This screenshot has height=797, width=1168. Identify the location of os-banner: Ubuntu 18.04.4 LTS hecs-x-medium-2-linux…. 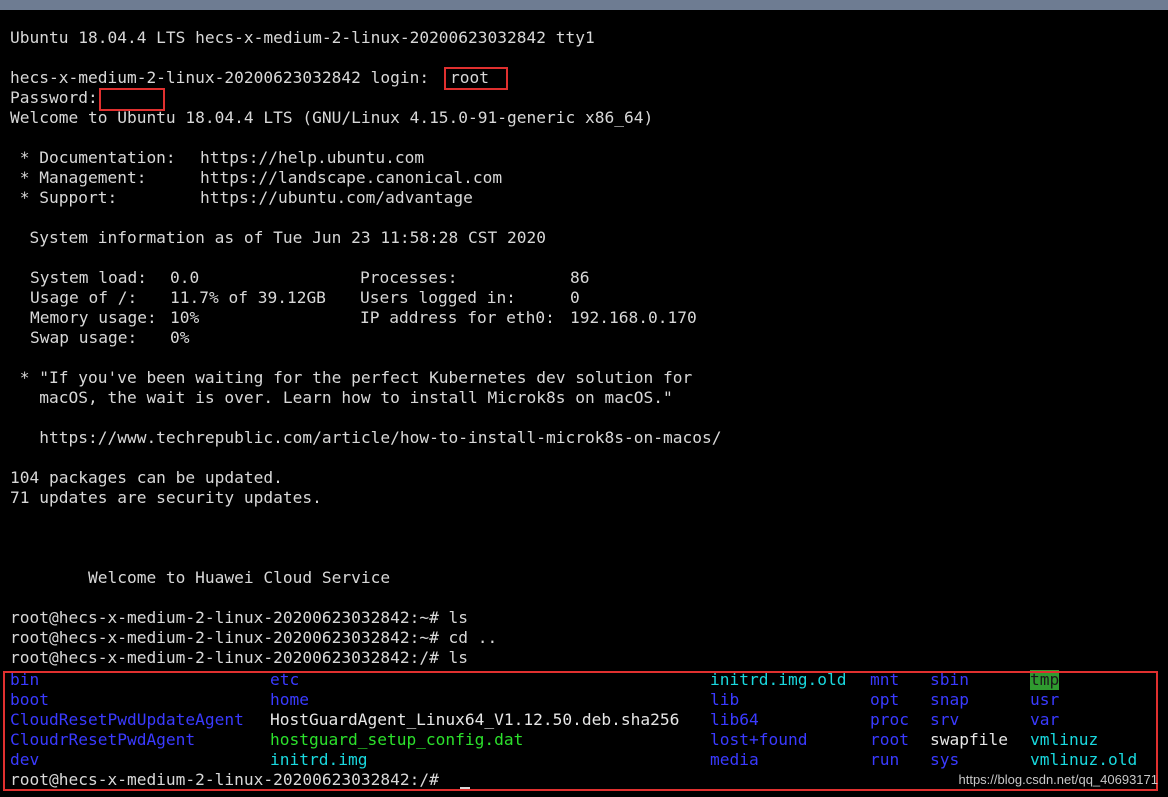
(302, 37).